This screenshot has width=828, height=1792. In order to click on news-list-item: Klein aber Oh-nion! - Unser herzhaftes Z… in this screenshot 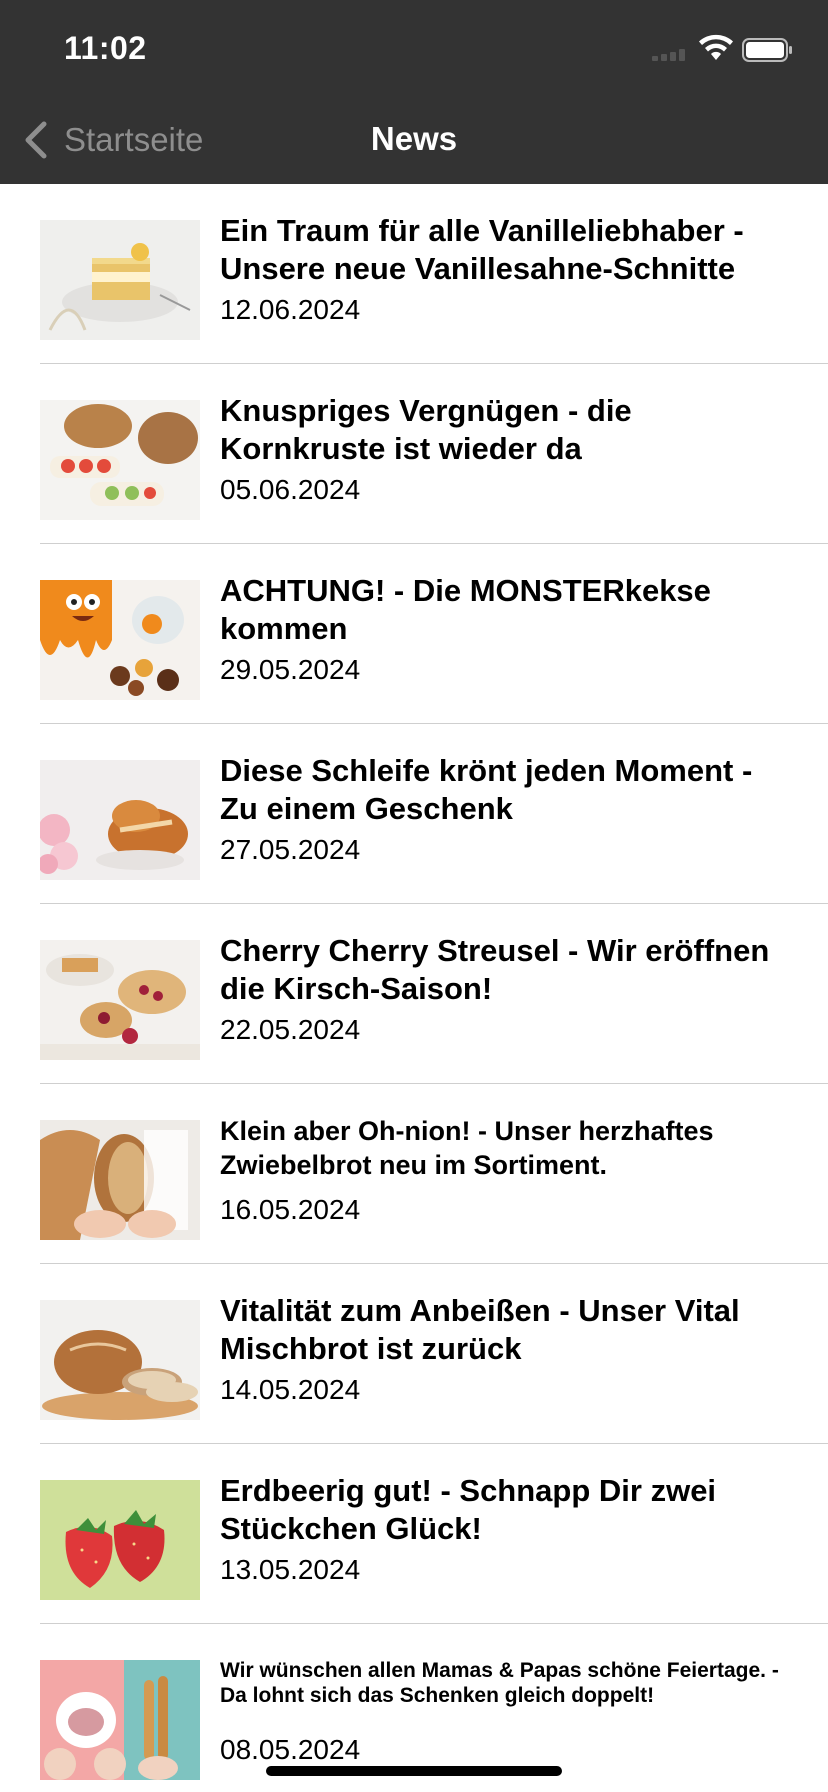, I will do `click(414, 1174)`.